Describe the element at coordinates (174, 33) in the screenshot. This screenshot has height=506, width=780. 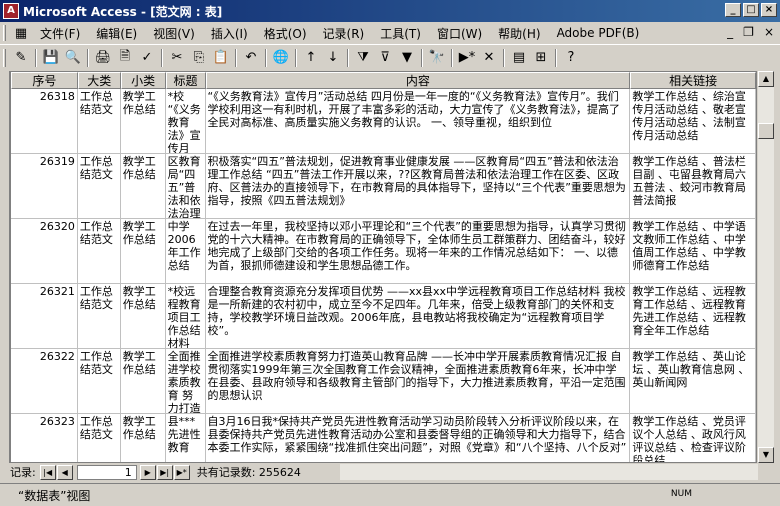
I see `menu-view: 视图(V)` at that location.